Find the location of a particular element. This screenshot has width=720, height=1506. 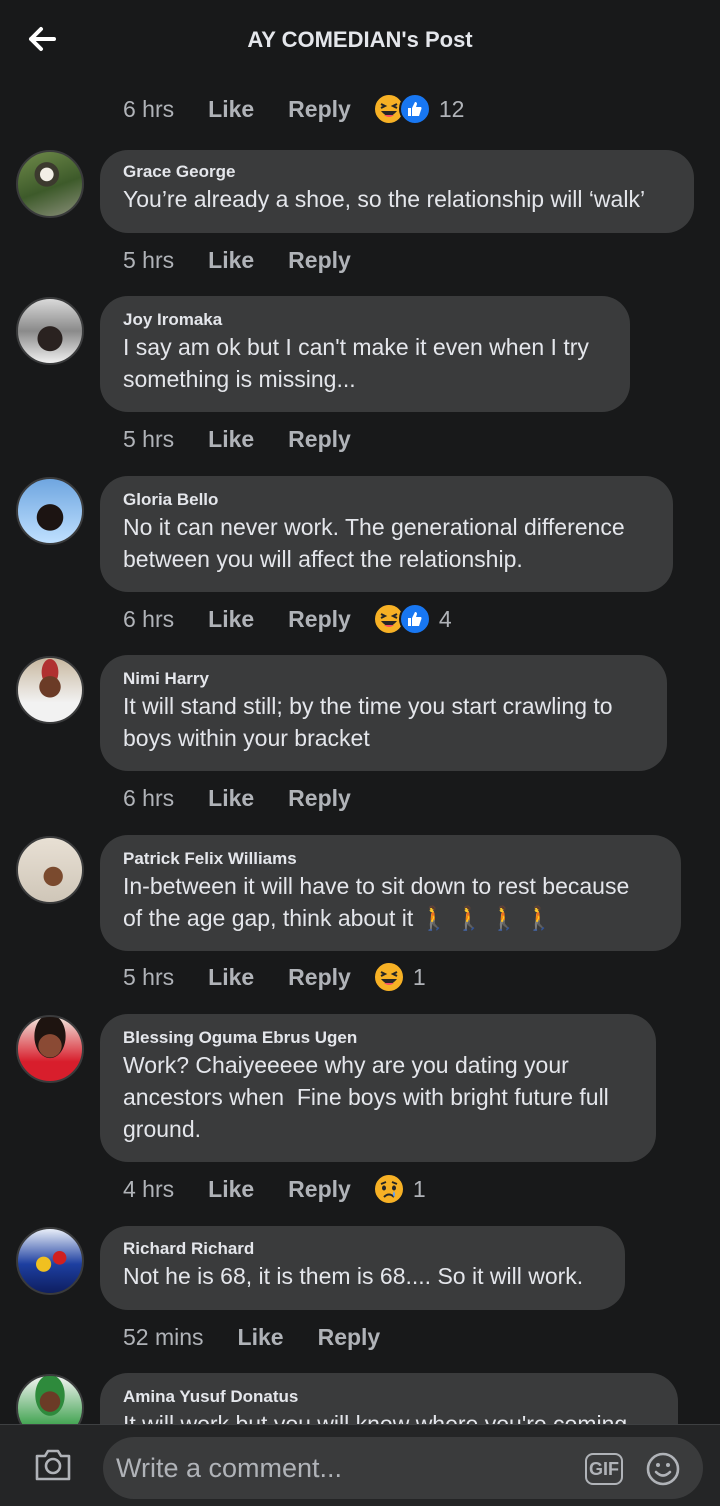

emoji-button is located at coordinates (663, 1469).